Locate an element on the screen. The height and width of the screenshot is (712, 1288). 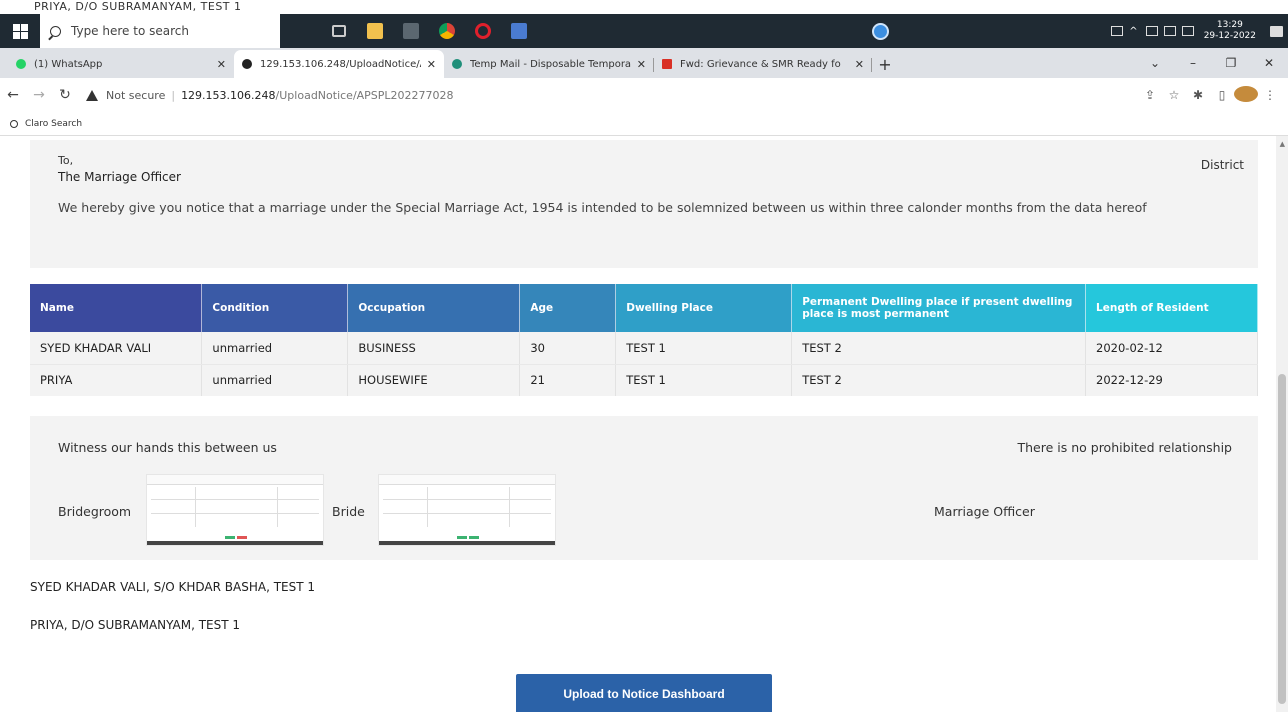
cell-permanent-dwelling: TEST 2 is located at coordinates (939, 348).